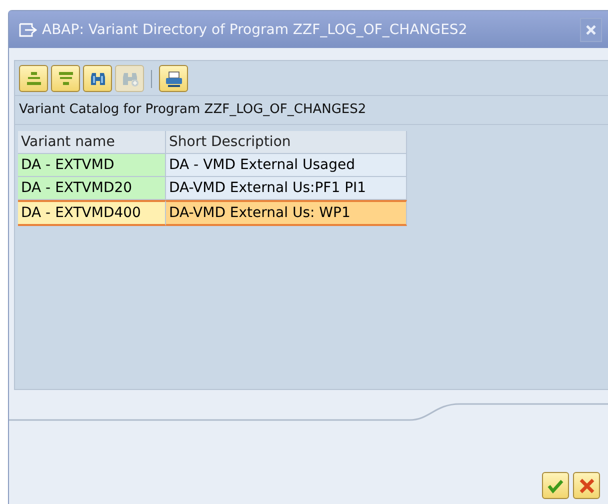 The width and height of the screenshot is (608, 504). What do you see at coordinates (28, 29) in the screenshot?
I see `window-icon` at bounding box center [28, 29].